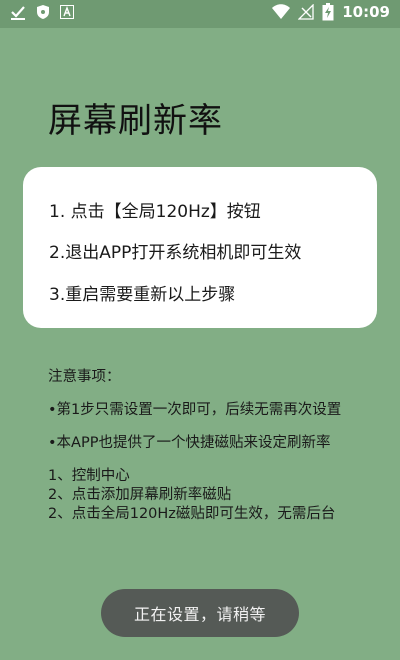  Describe the element at coordinates (366, 12) in the screenshot. I see `status-time: 10:09` at that location.